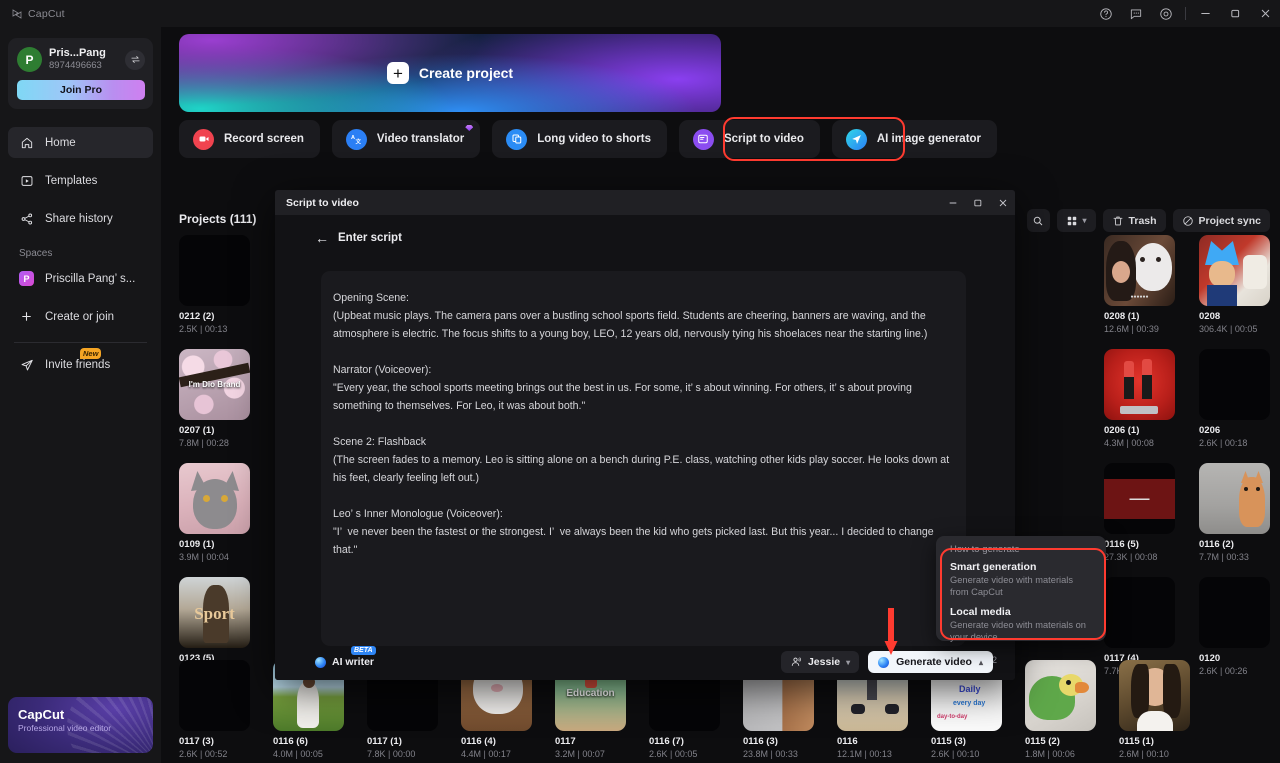 This screenshot has height=763, width=1280. I want to click on action-long-video-to-shorts: Long video to shorts, so click(579, 139).